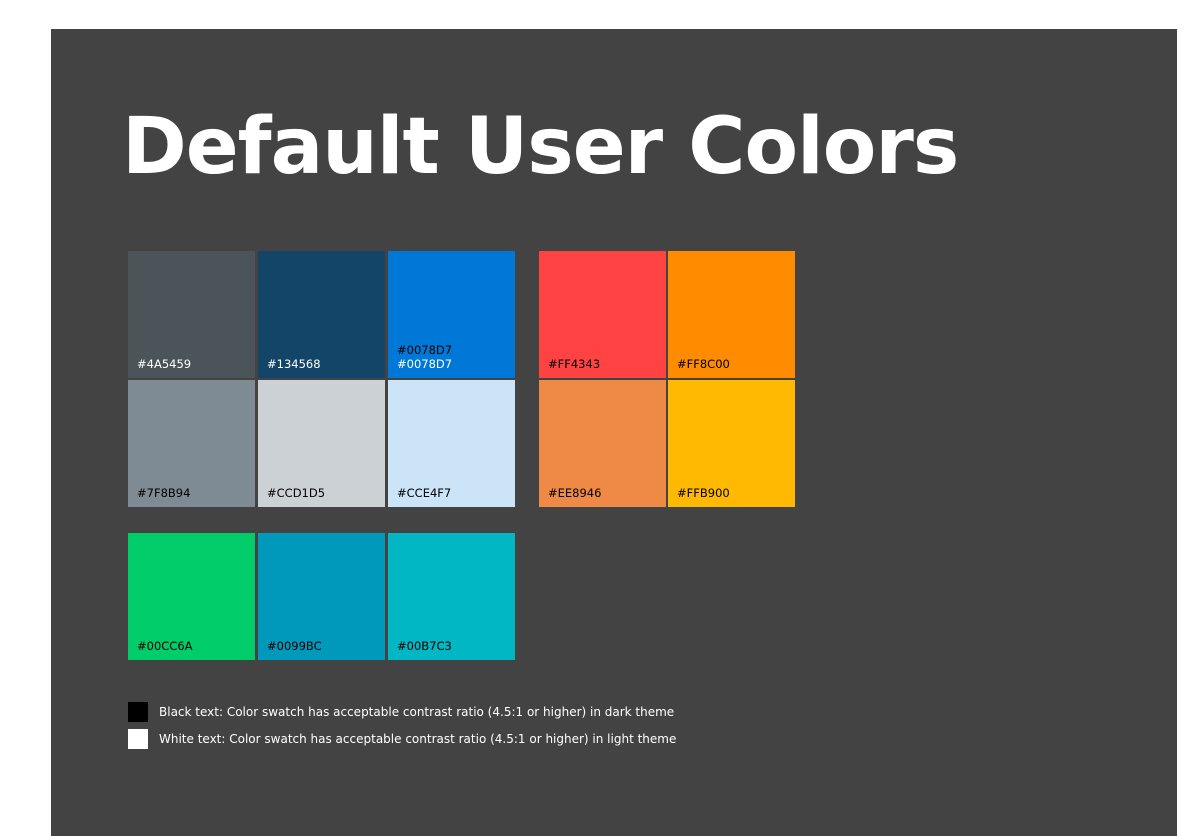 This screenshot has height=836, width=1200. What do you see at coordinates (321, 596) in the screenshot?
I see `swatch-0099bc: #0099BC` at bounding box center [321, 596].